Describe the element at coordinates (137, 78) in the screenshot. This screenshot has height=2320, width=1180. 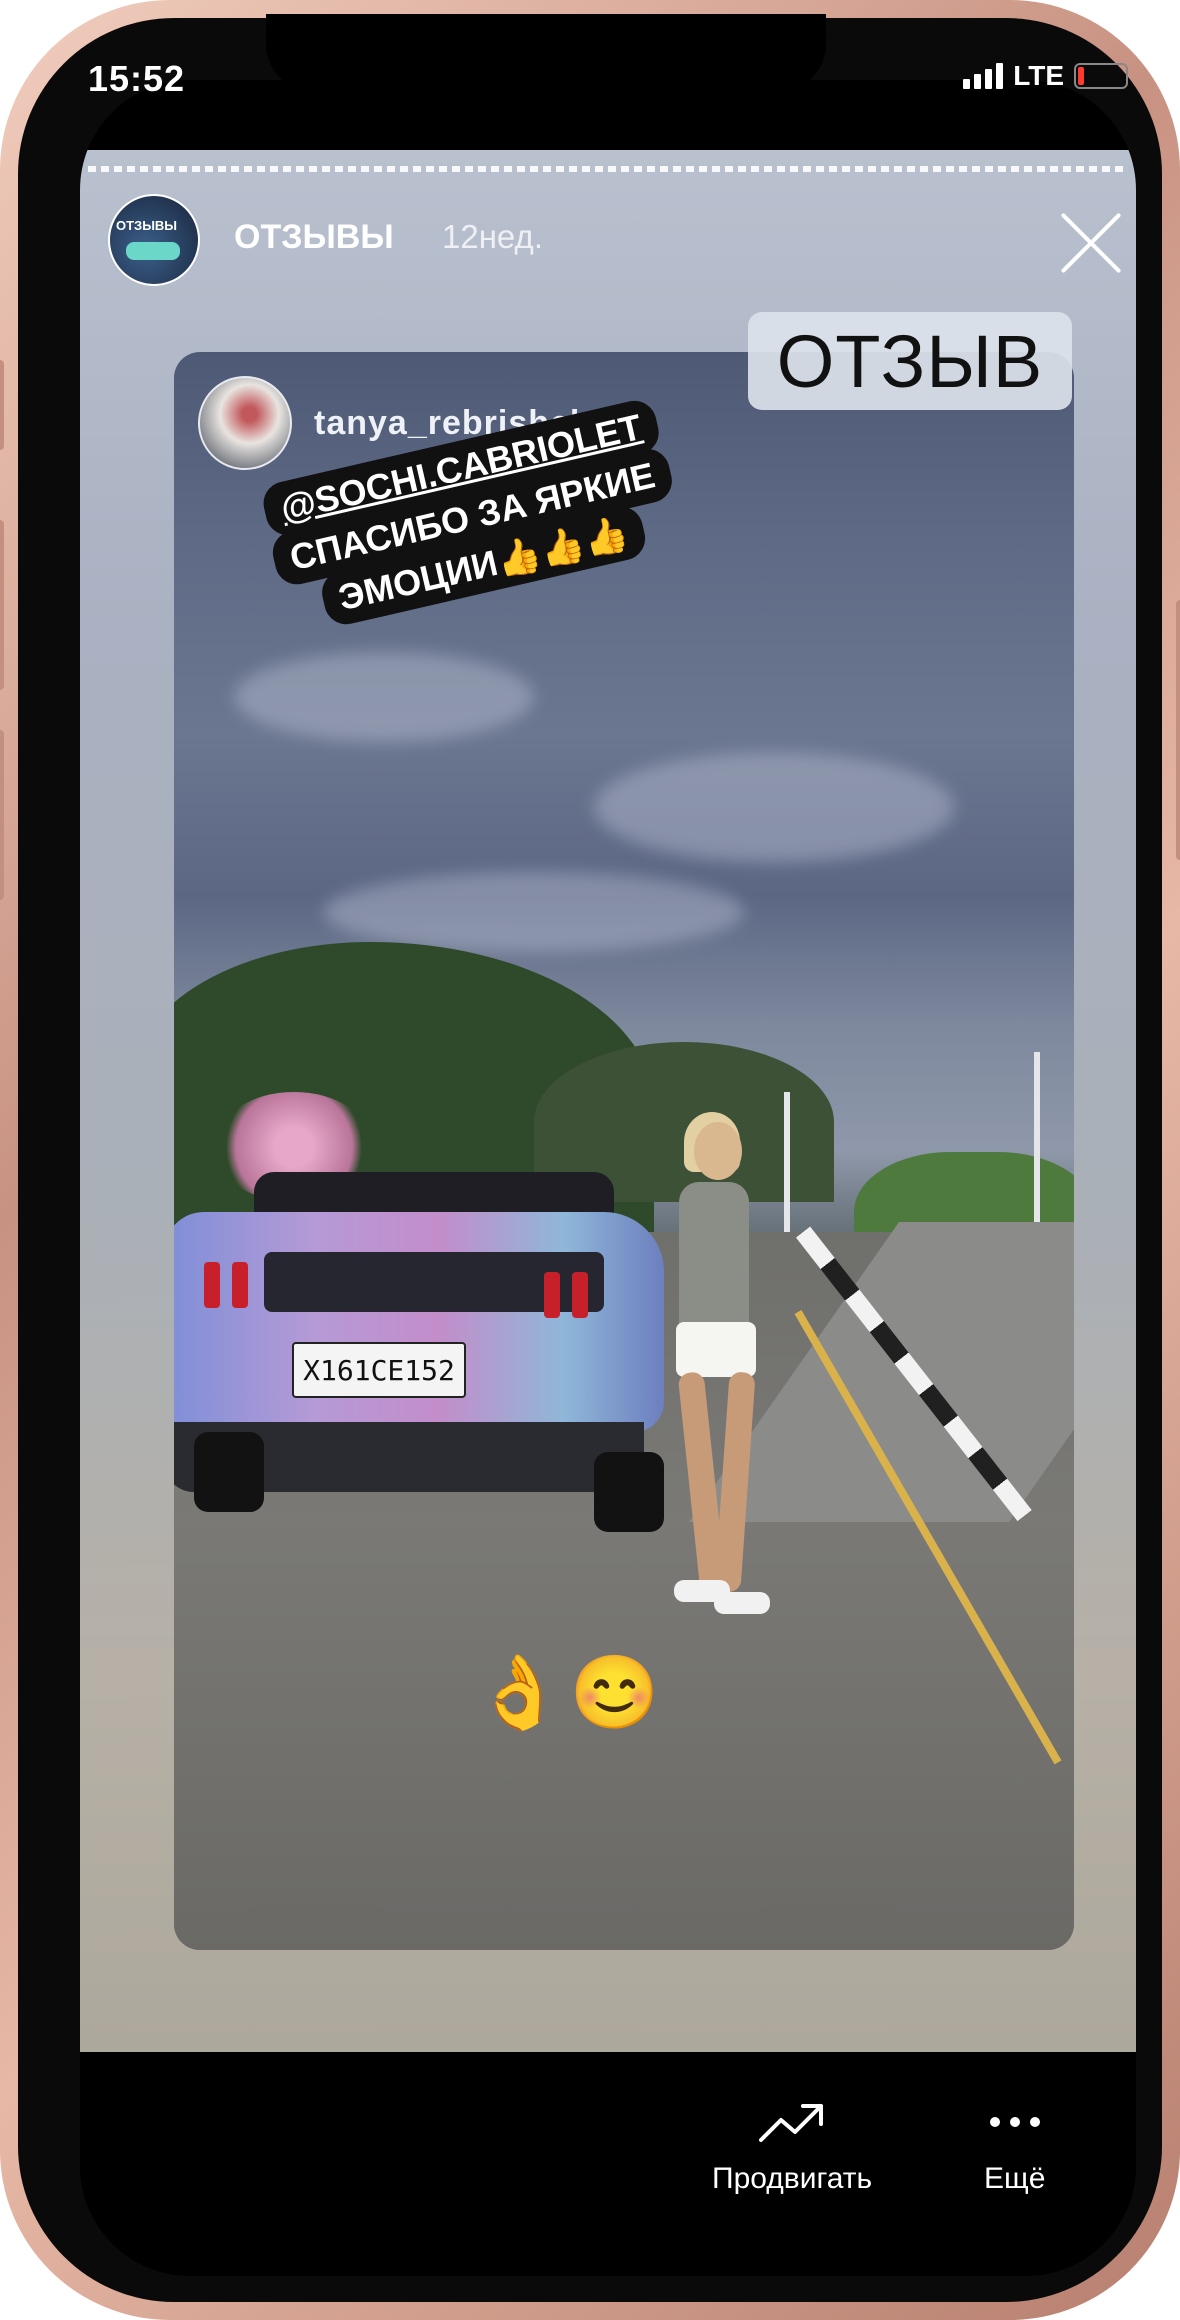
I see `status-time: 15:52` at that location.